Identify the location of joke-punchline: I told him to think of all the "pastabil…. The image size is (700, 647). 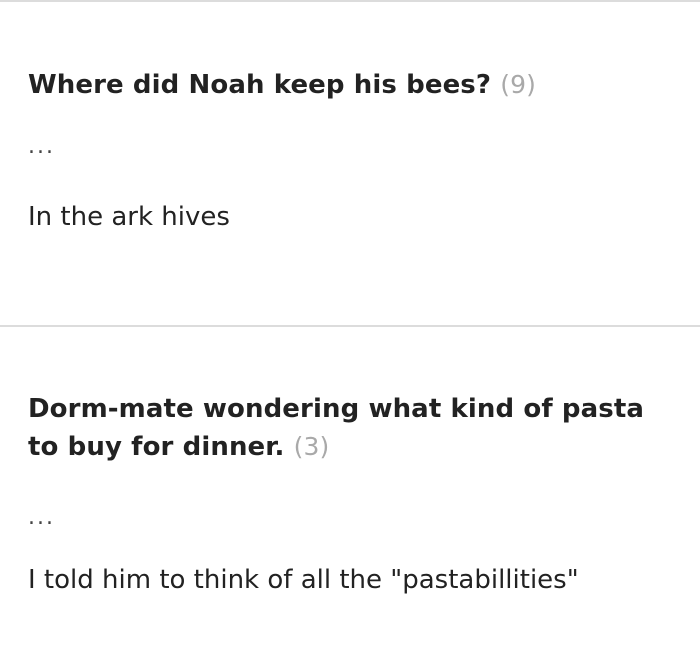
(303, 580).